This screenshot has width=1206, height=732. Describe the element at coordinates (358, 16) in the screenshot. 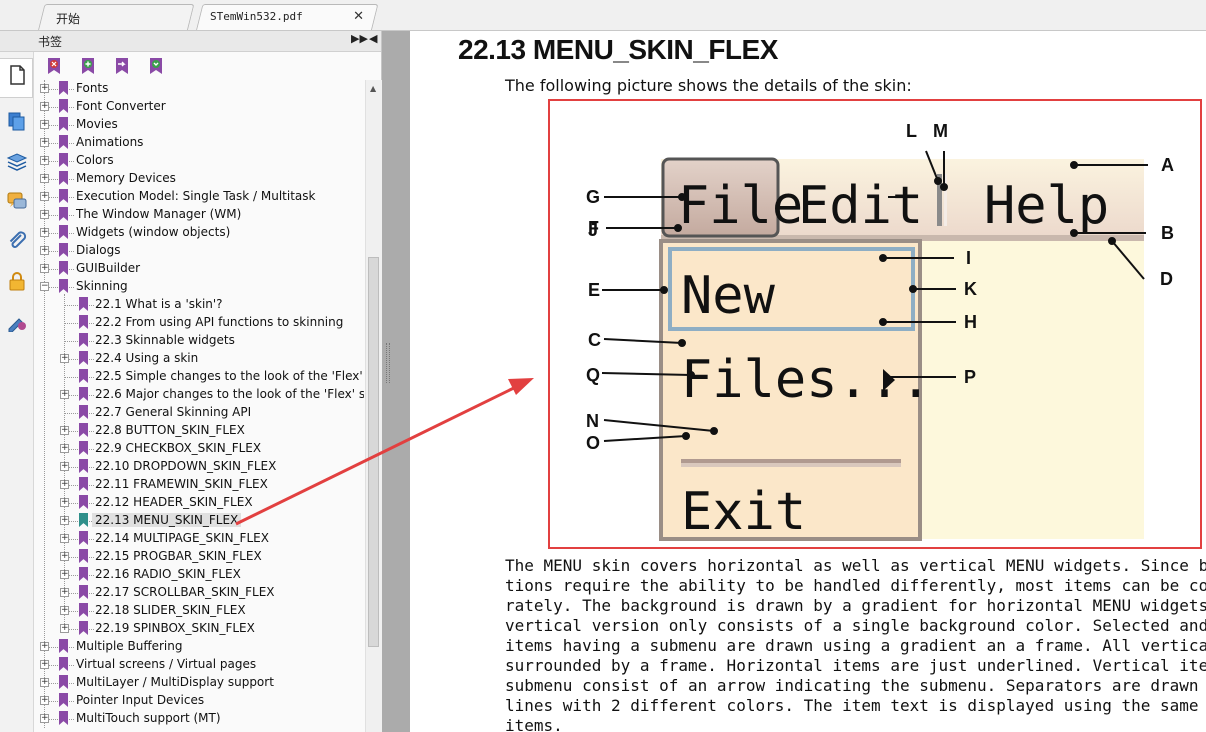

I see `close-icon: ✕` at that location.